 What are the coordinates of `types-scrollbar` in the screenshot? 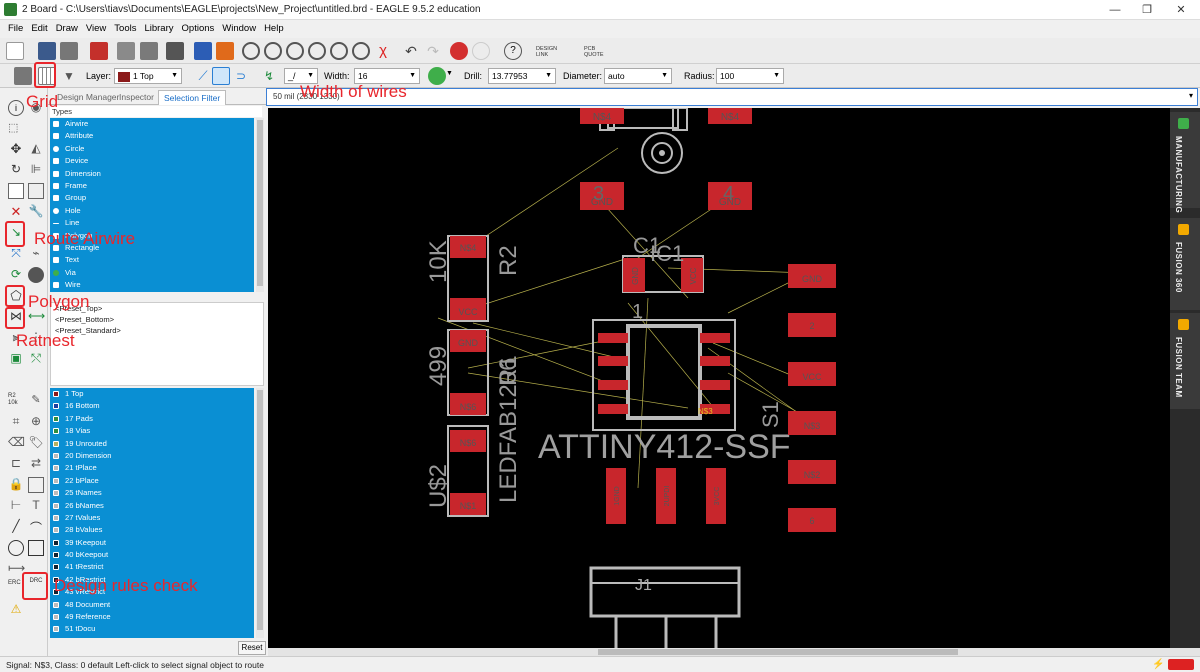 It's located at (260, 205).